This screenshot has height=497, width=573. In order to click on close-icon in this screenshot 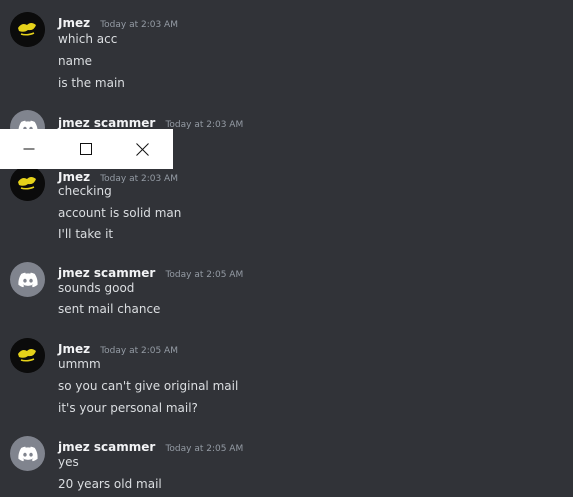, I will do `click(142, 149)`.